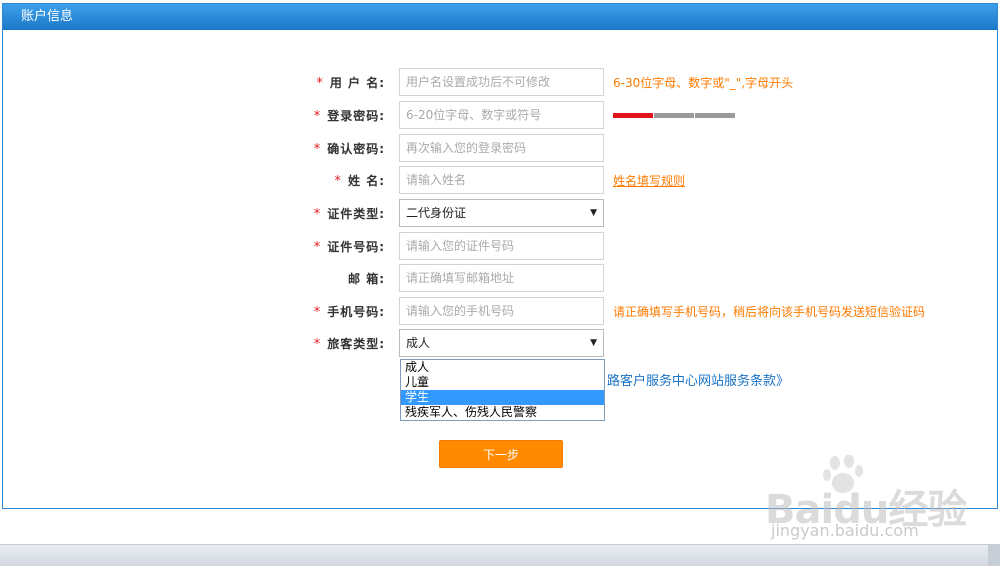 Image resolution: width=1000 pixels, height=566 pixels. I want to click on baidu-jingyan-watermark: Baidu经验 jingyan.baidu.com, so click(875, 500).